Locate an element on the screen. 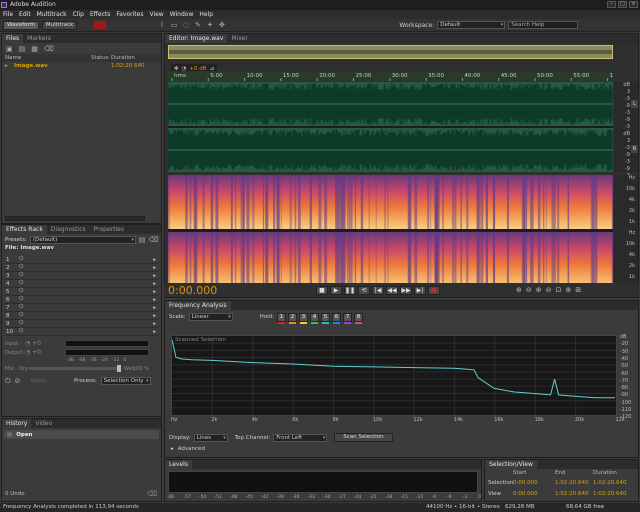 The image size is (640, 512). tab-editor: Editor: Image.wav is located at coordinates (196, 38).